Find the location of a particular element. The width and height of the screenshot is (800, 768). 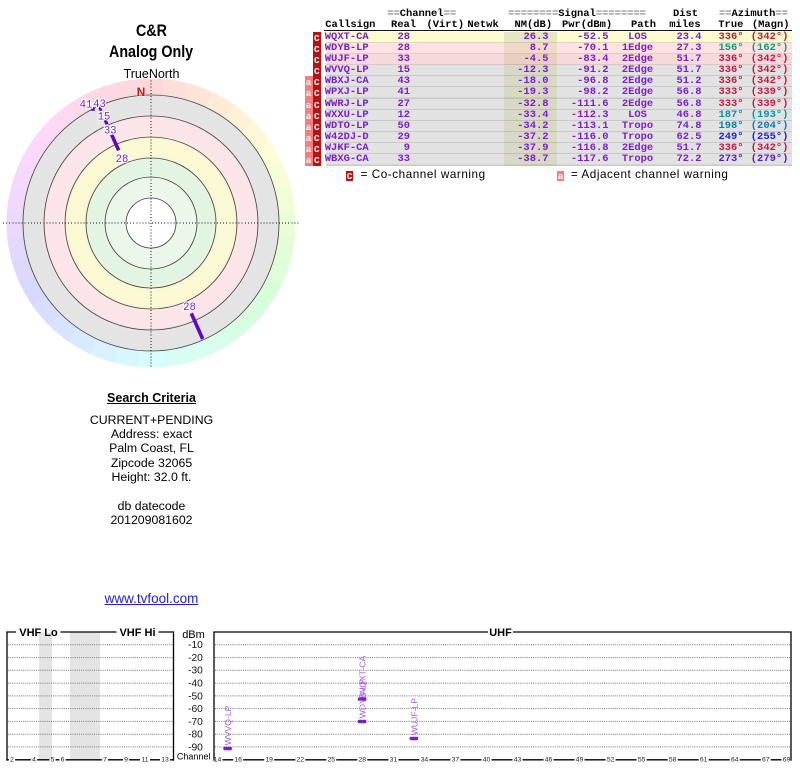

svg-text: 55 is located at coordinates (642, 760).